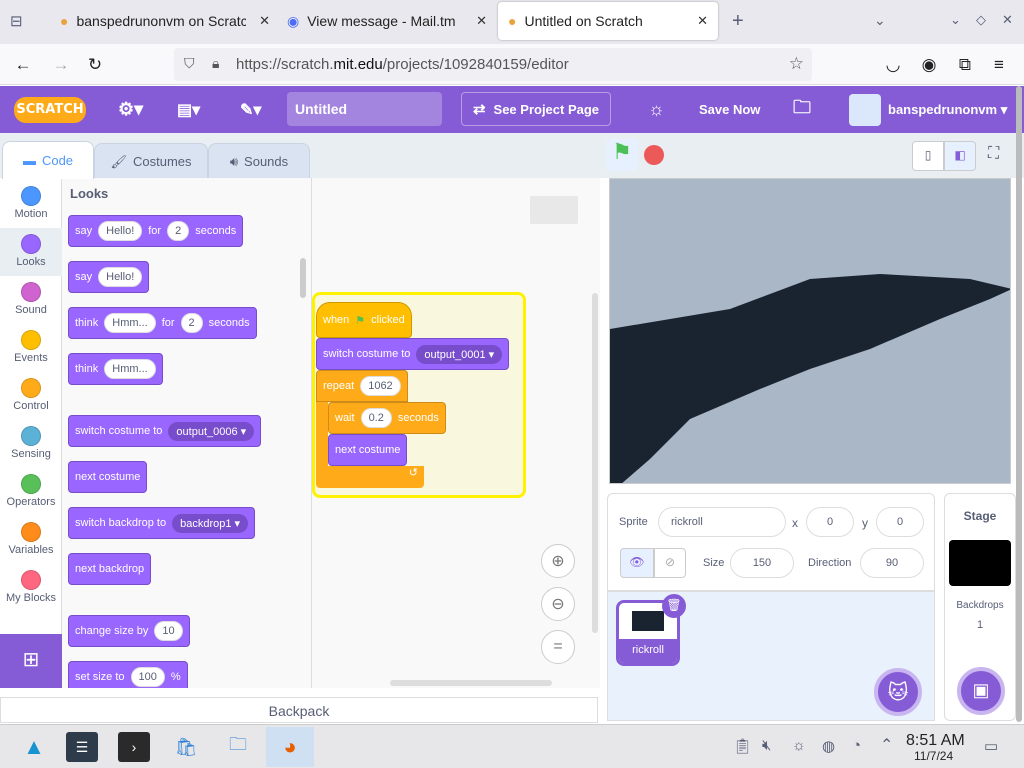  I want to click on backpack-bar: Backpack, so click(299, 710).